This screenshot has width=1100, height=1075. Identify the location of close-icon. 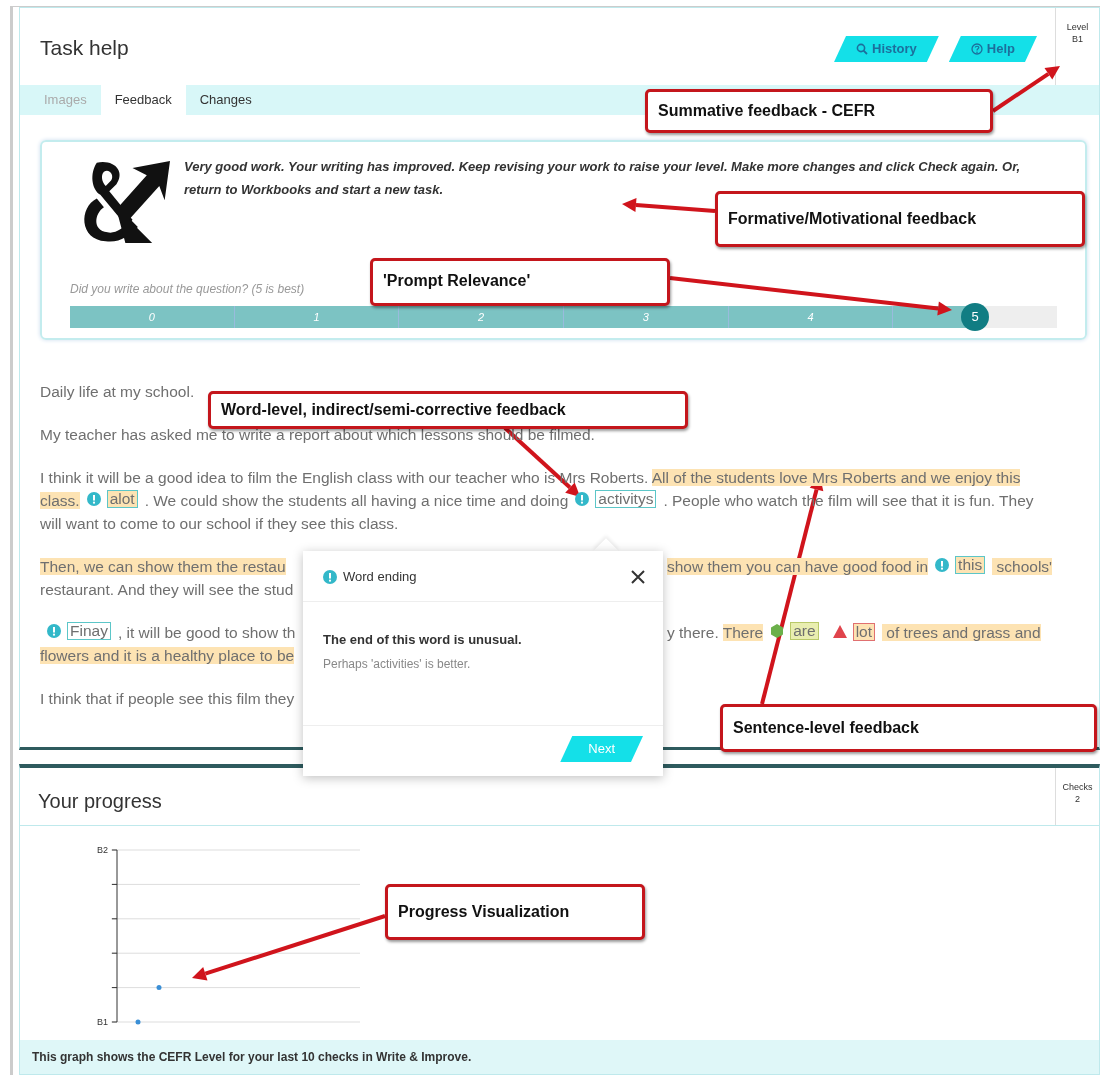
(638, 576).